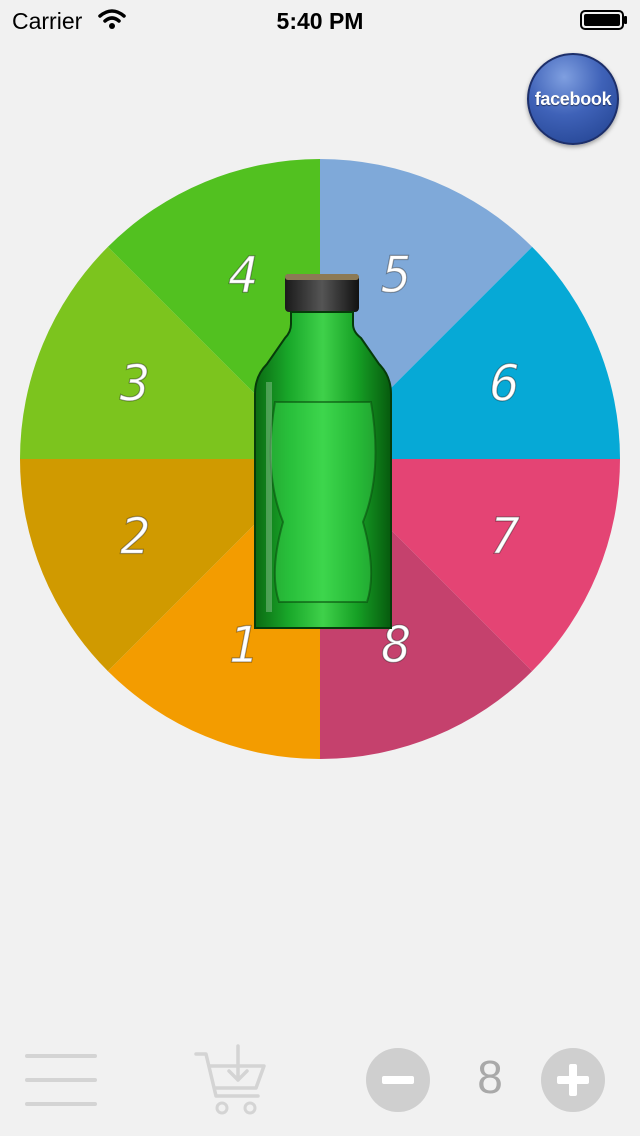  Describe the element at coordinates (603, 20) in the screenshot. I see `battery-icon` at that location.